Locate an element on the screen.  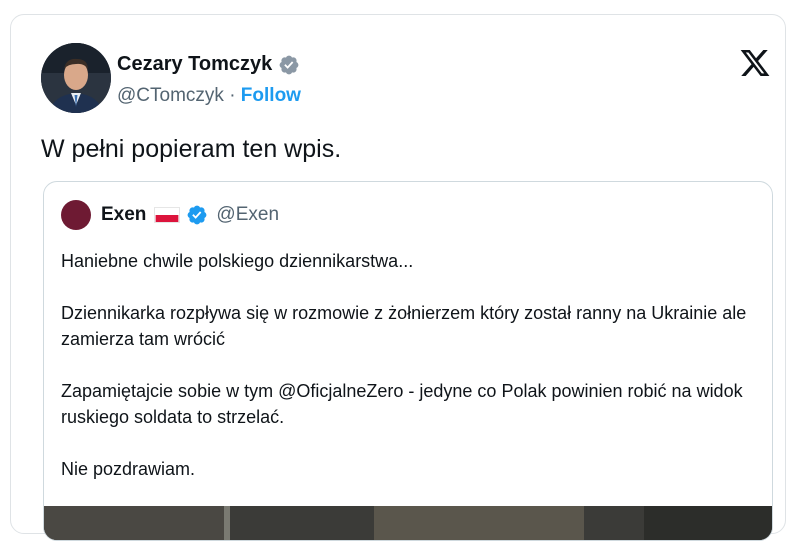
author-avatar is located at coordinates (76, 78).